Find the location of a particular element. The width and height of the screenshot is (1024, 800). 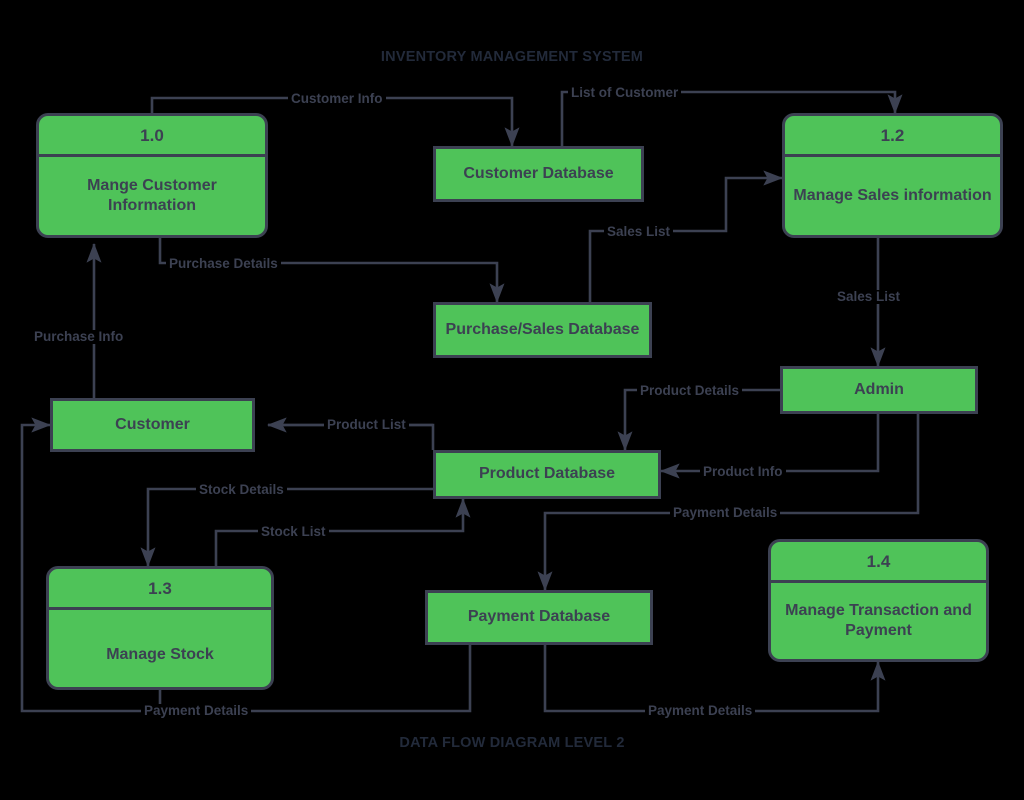

flow-label-payment-details-admin: Payment Details is located at coordinates (725, 513).